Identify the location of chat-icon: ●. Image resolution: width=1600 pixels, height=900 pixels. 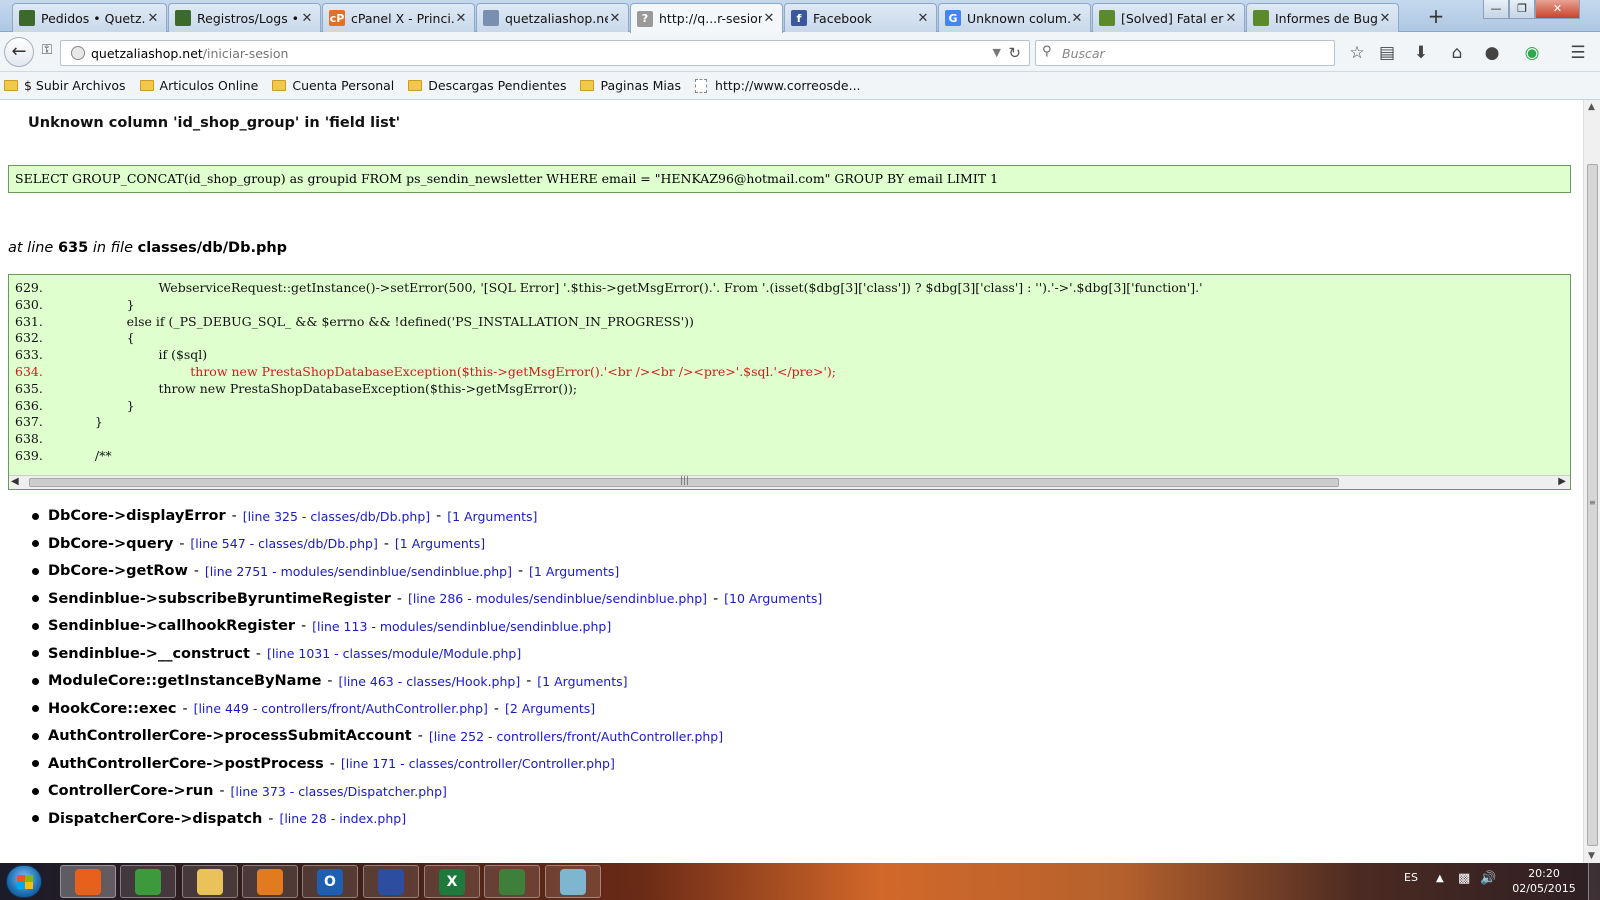
(1492, 53).